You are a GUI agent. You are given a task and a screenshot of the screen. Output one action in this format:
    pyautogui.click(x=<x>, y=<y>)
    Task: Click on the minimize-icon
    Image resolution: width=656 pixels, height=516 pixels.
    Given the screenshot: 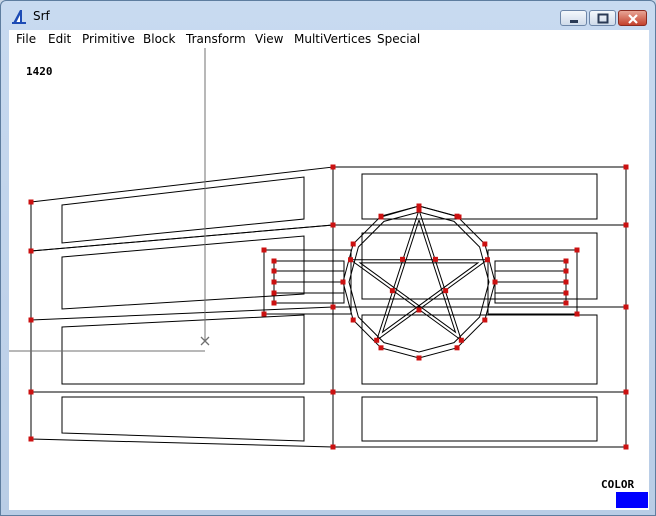 What is the action you would take?
    pyautogui.click(x=574, y=21)
    